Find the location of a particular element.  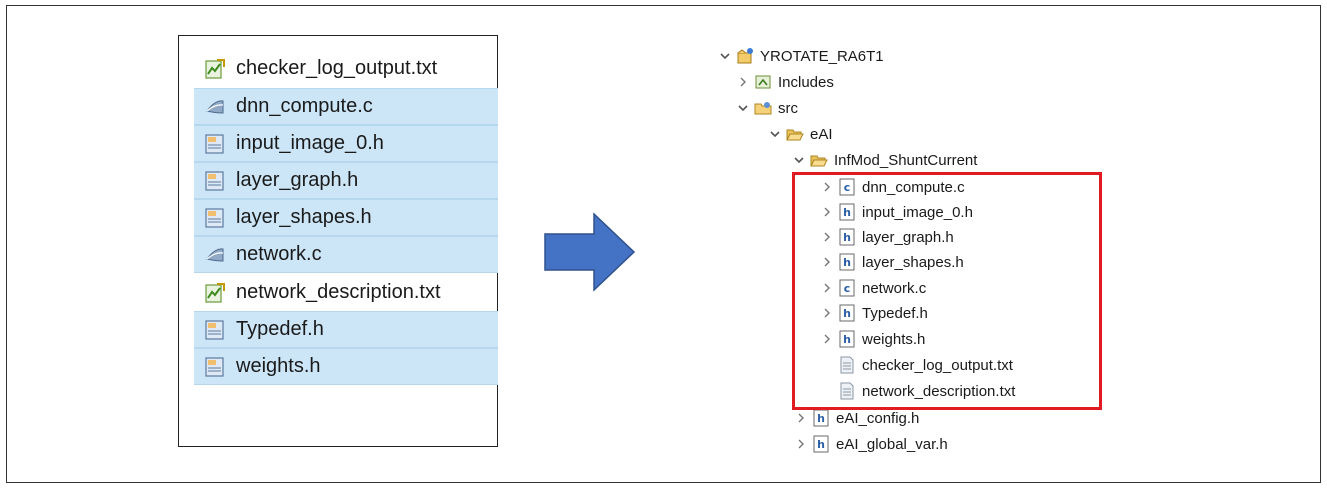

tree-label: Includes is located at coordinates (806, 82).